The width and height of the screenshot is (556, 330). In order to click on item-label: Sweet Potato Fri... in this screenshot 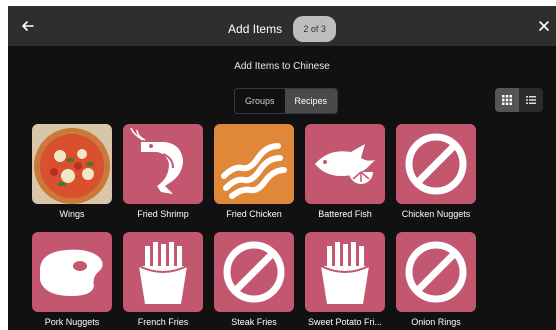, I will do `click(345, 322)`.